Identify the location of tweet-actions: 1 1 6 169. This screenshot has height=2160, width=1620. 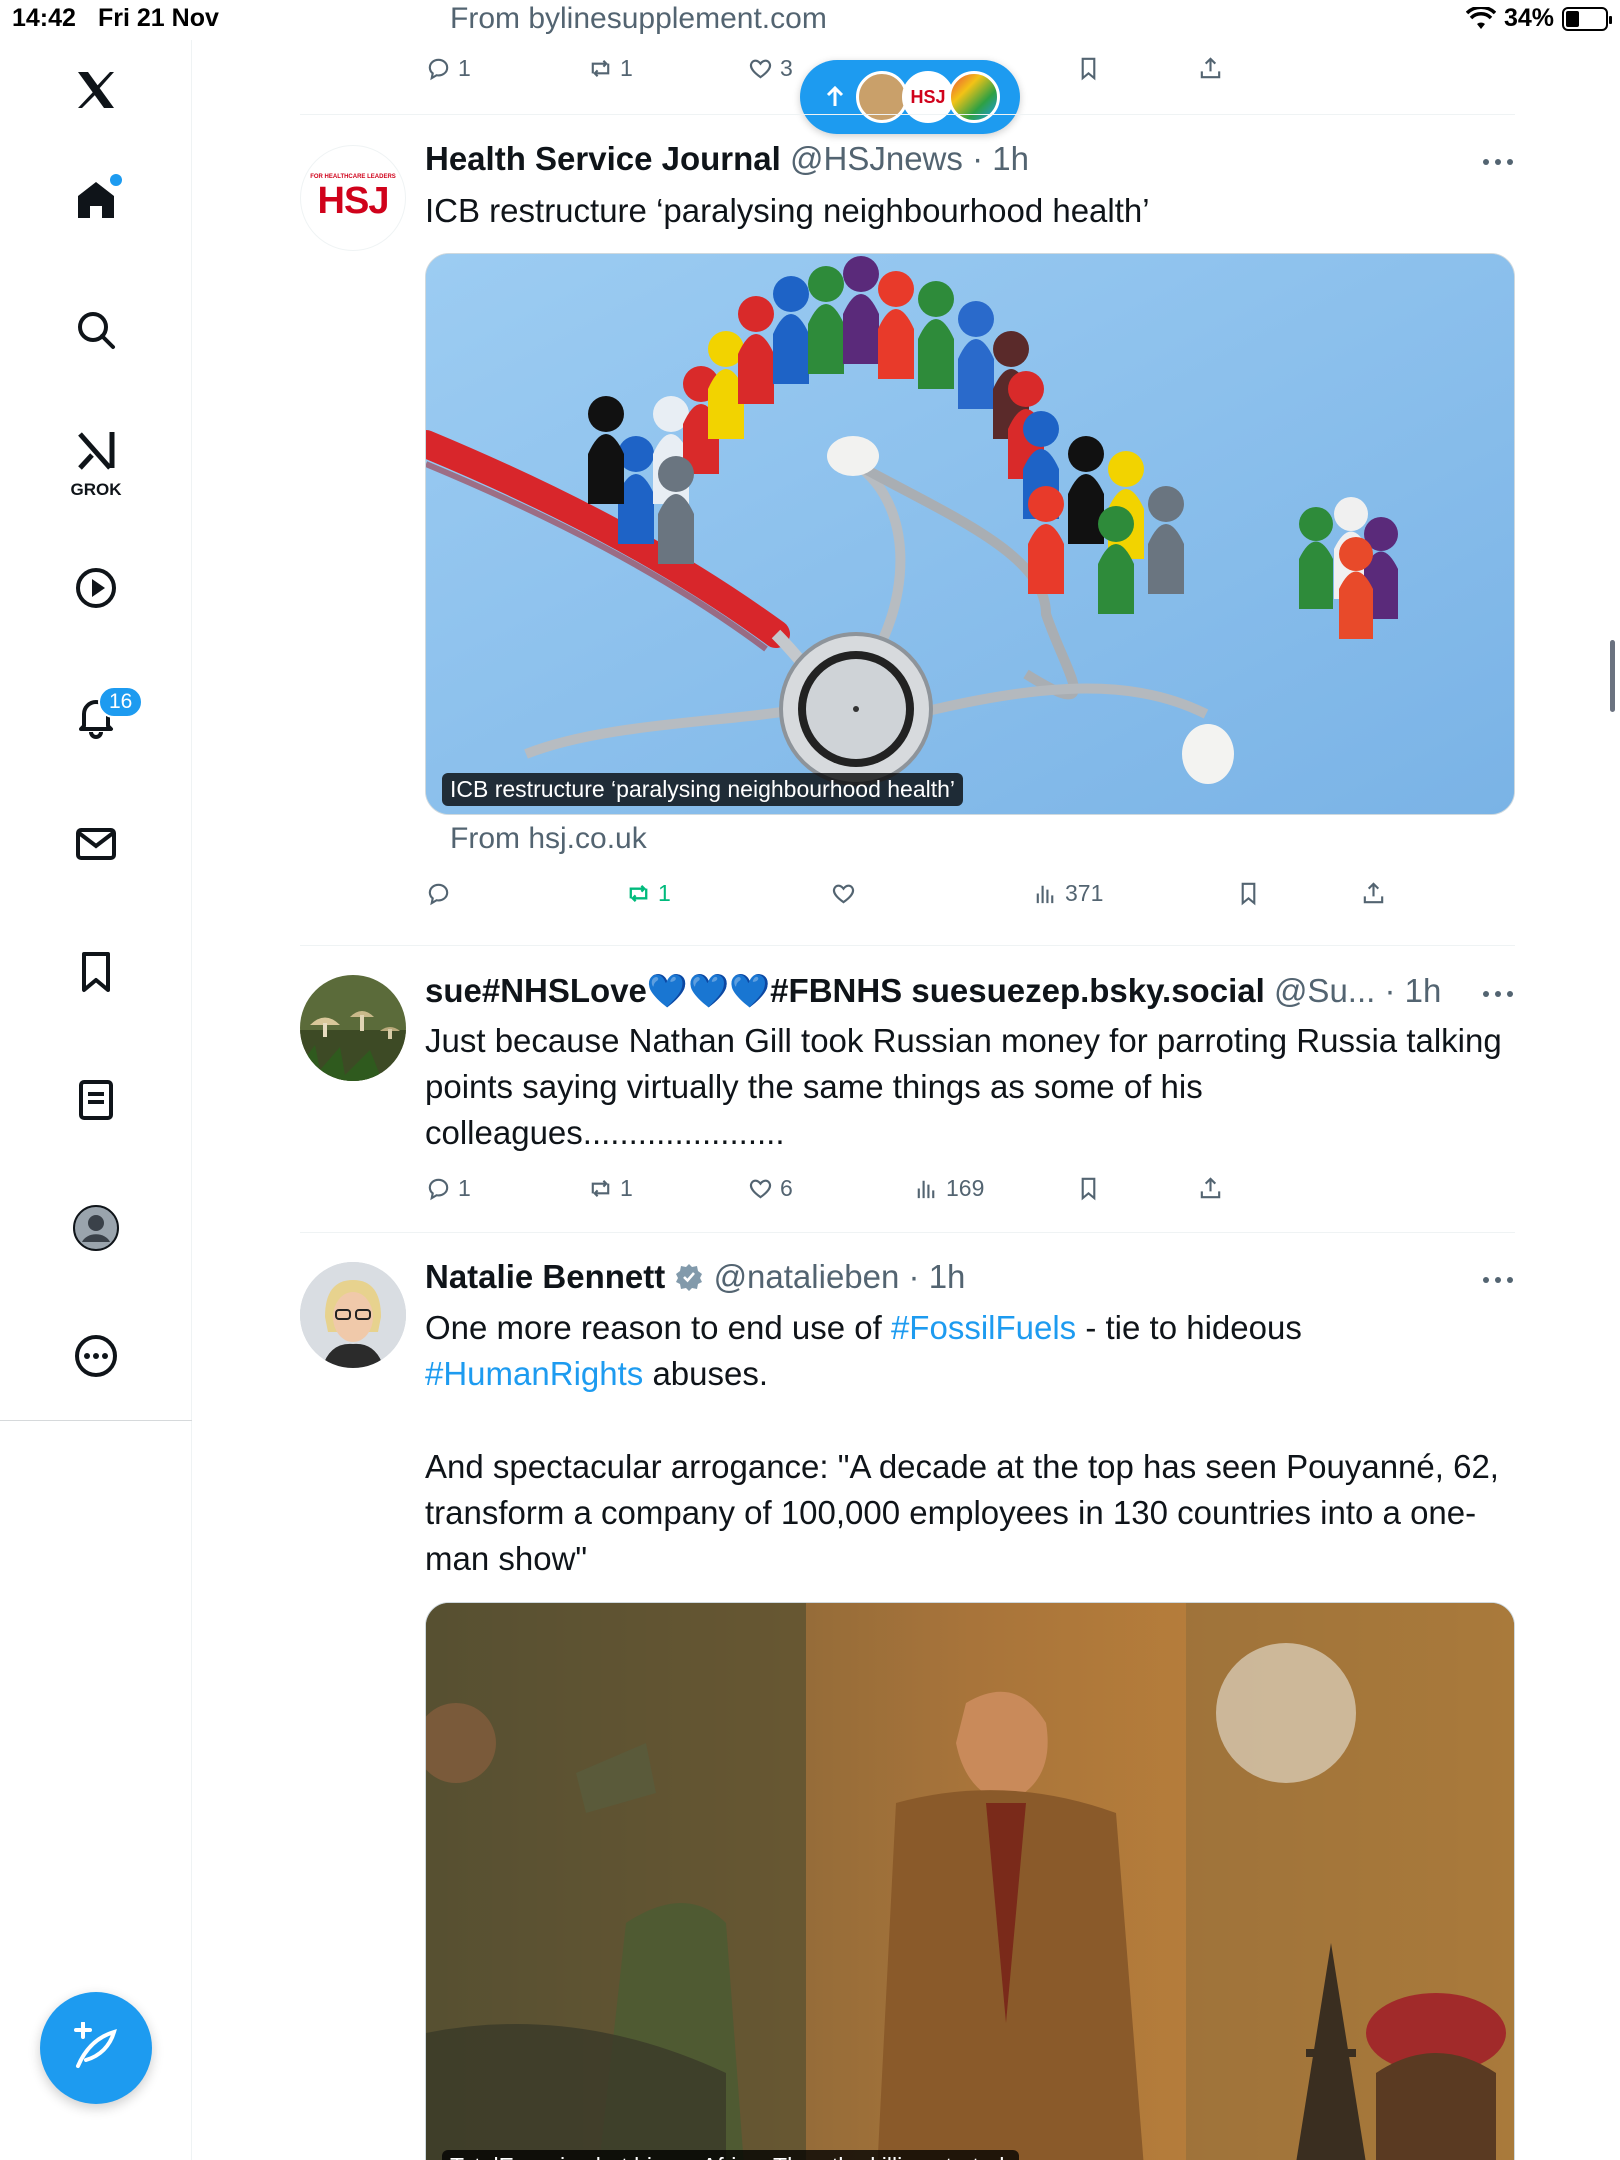
(835, 1195).